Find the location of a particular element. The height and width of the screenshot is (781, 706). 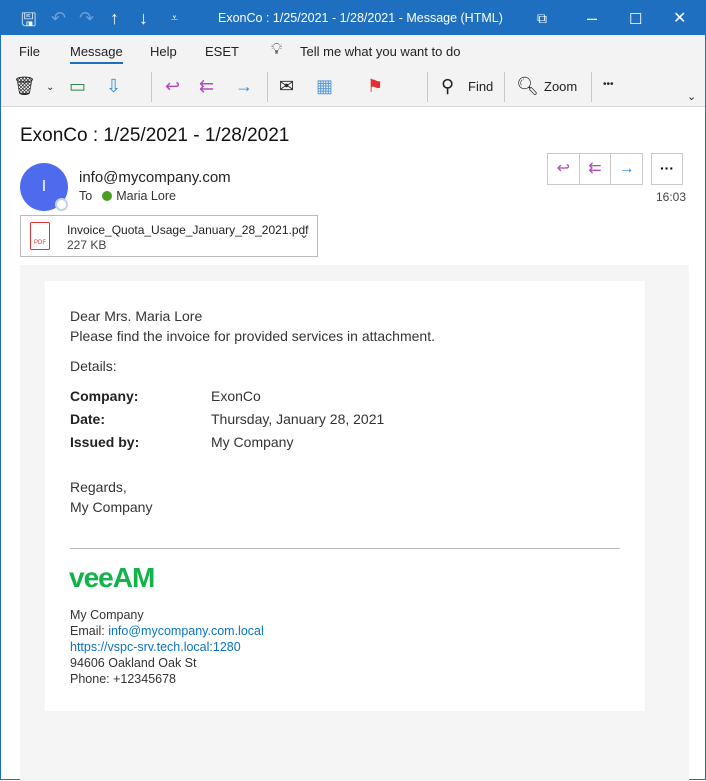

detail-label: Issued by: is located at coordinates (105, 442).